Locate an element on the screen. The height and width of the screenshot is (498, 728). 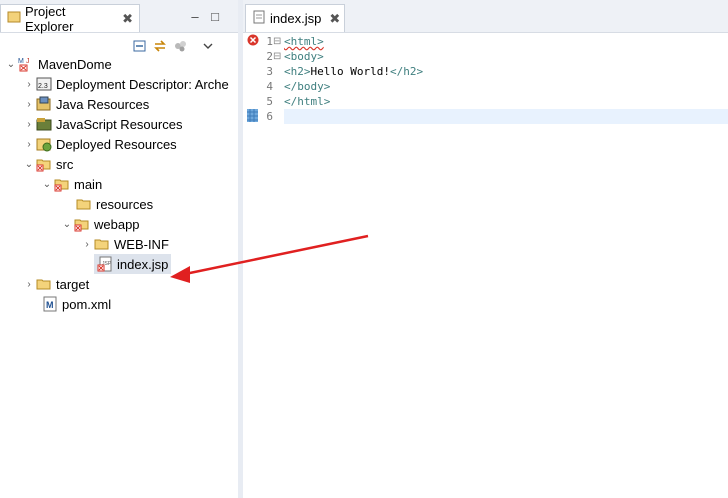
view-menu-icon is located at coordinates (208, 46).